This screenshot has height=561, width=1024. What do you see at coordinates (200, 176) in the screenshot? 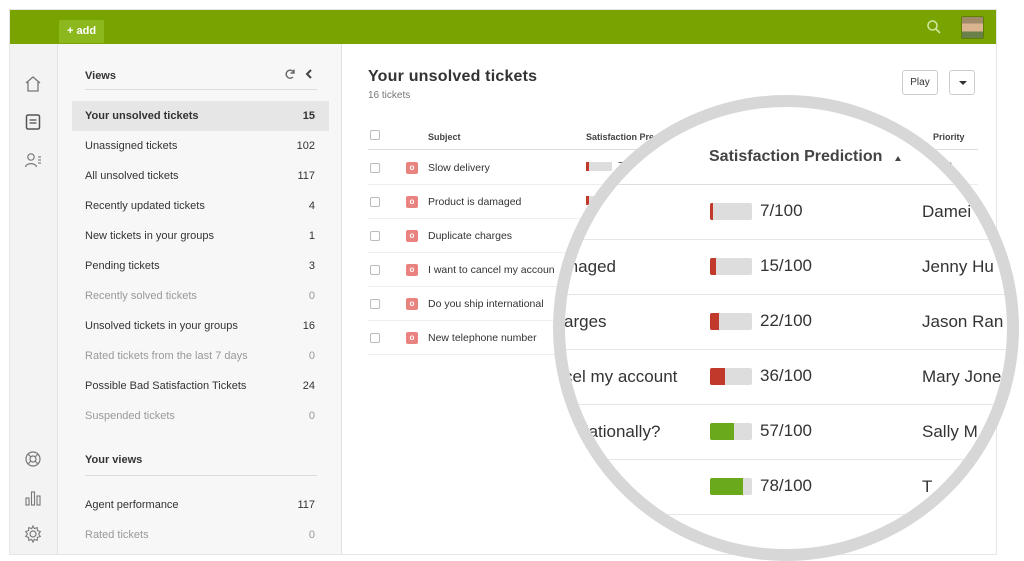
I see `view-item: All unsolved tickets 117` at bounding box center [200, 176].